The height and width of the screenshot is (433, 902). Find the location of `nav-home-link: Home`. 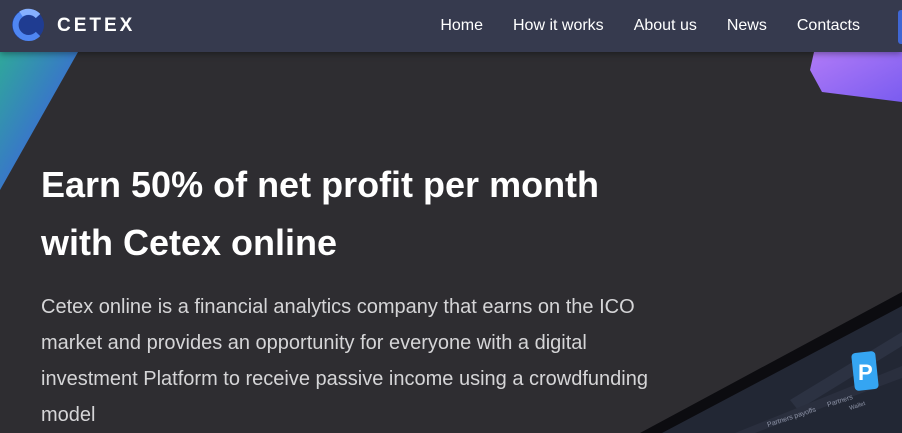

nav-home-link: Home is located at coordinates (461, 26).